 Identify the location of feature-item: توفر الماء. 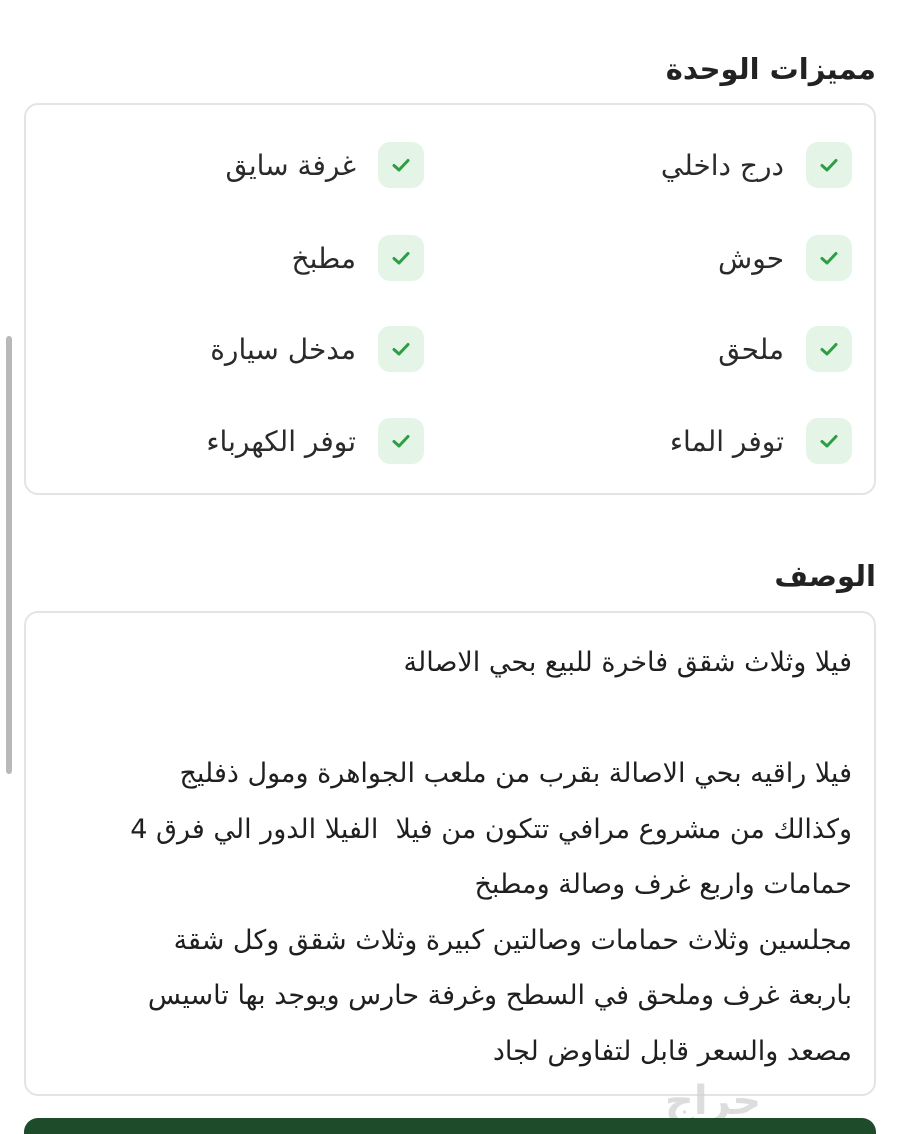
(761, 441).